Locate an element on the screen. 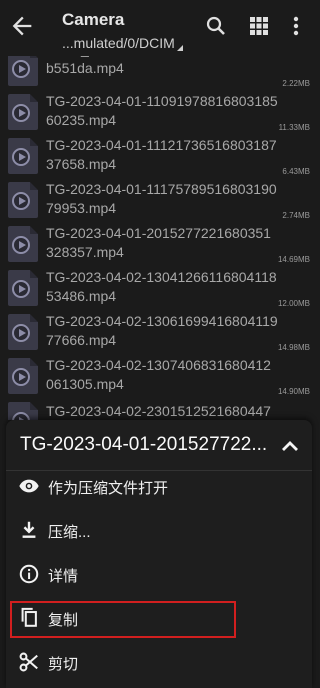 The image size is (320, 688). top-app-bar: Camera ...mulated/0/DCIM is located at coordinates (156, 28).